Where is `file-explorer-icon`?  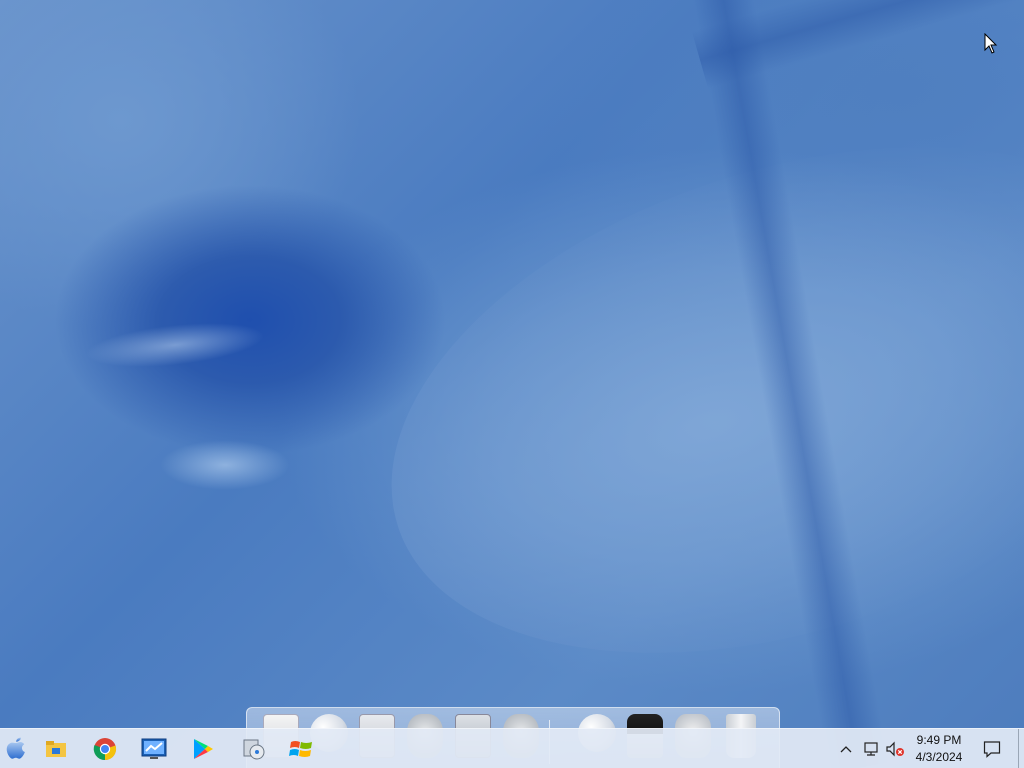 file-explorer-icon is located at coordinates (56, 748).